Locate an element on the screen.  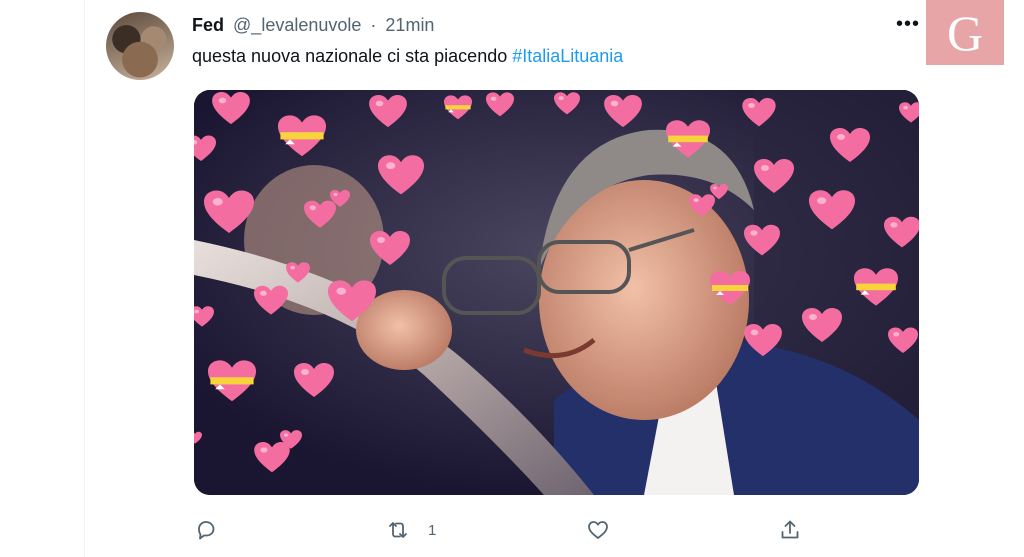
publisher-logo: G is located at coordinates (965, 32).